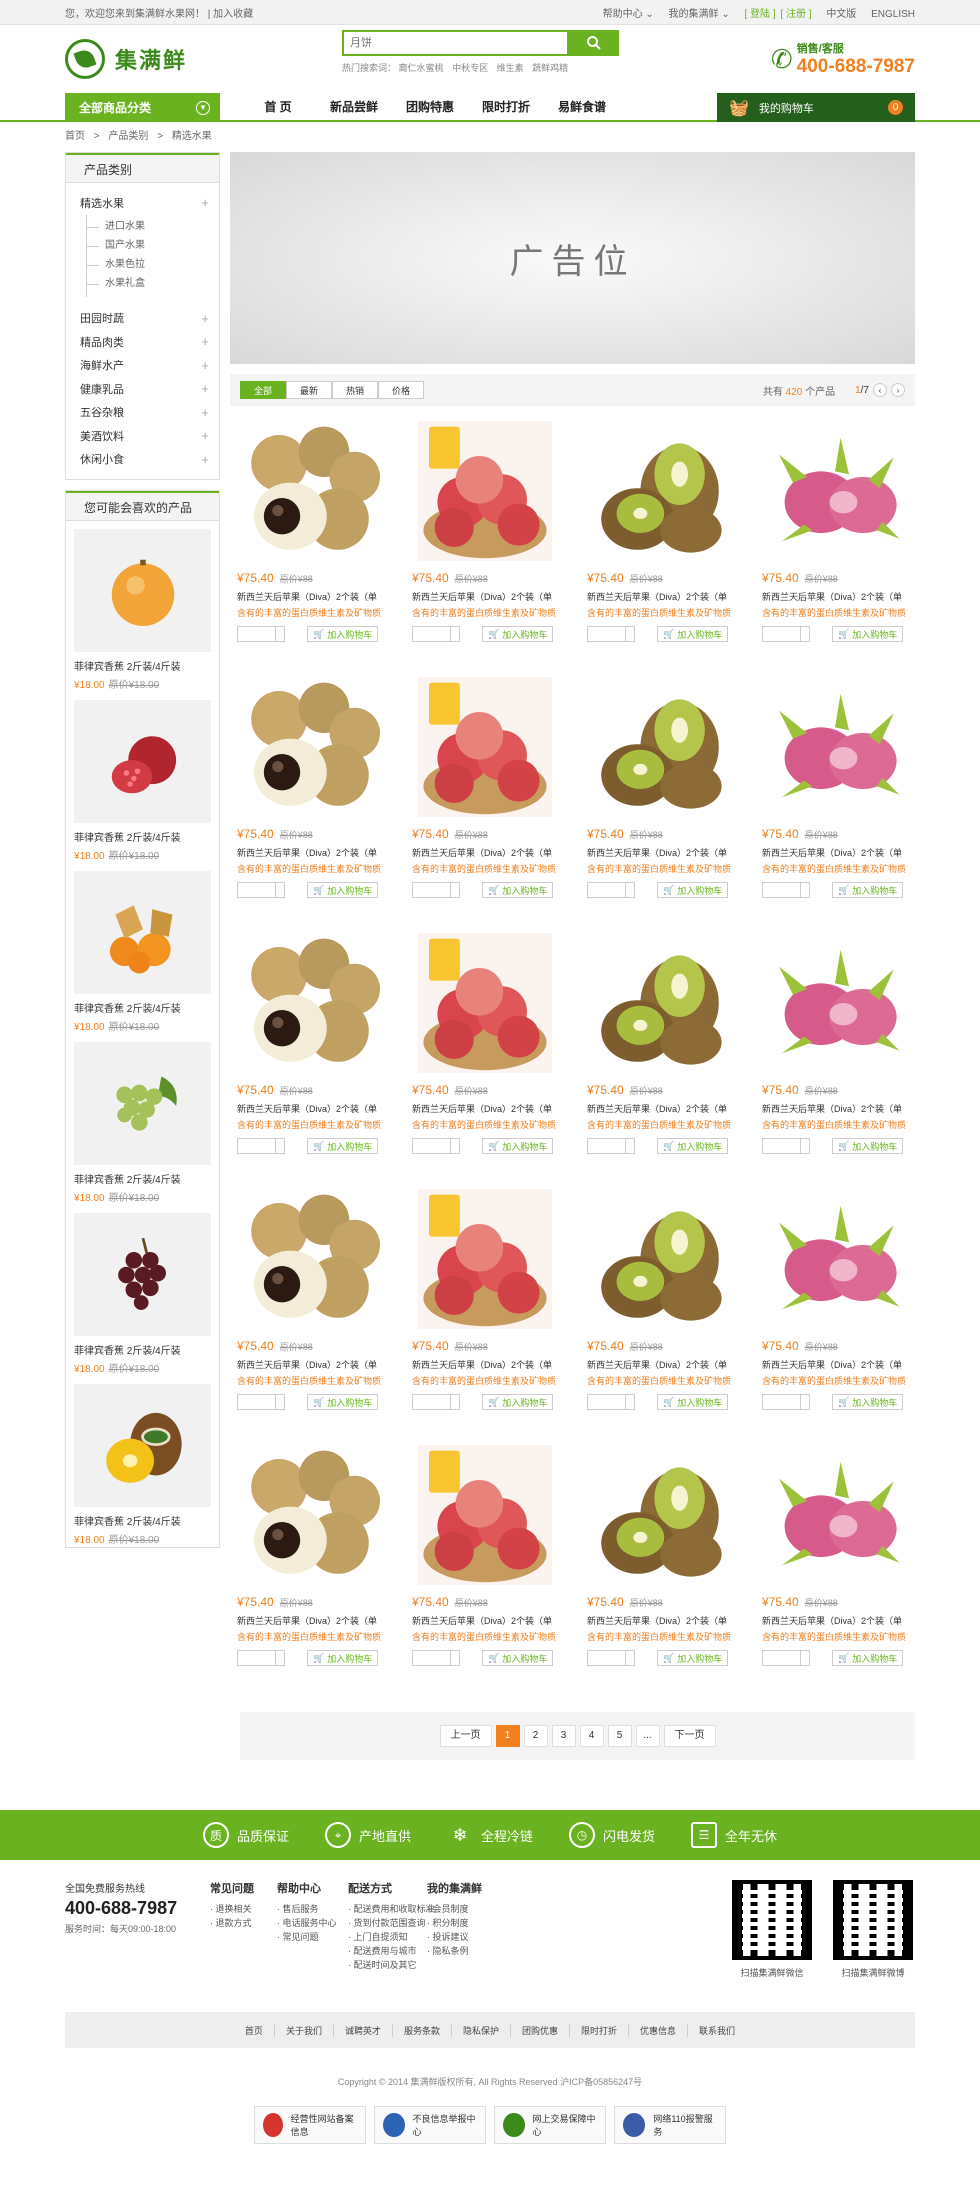 The height and width of the screenshot is (2185, 980). I want to click on prev-page-icon: ‹, so click(880, 390).